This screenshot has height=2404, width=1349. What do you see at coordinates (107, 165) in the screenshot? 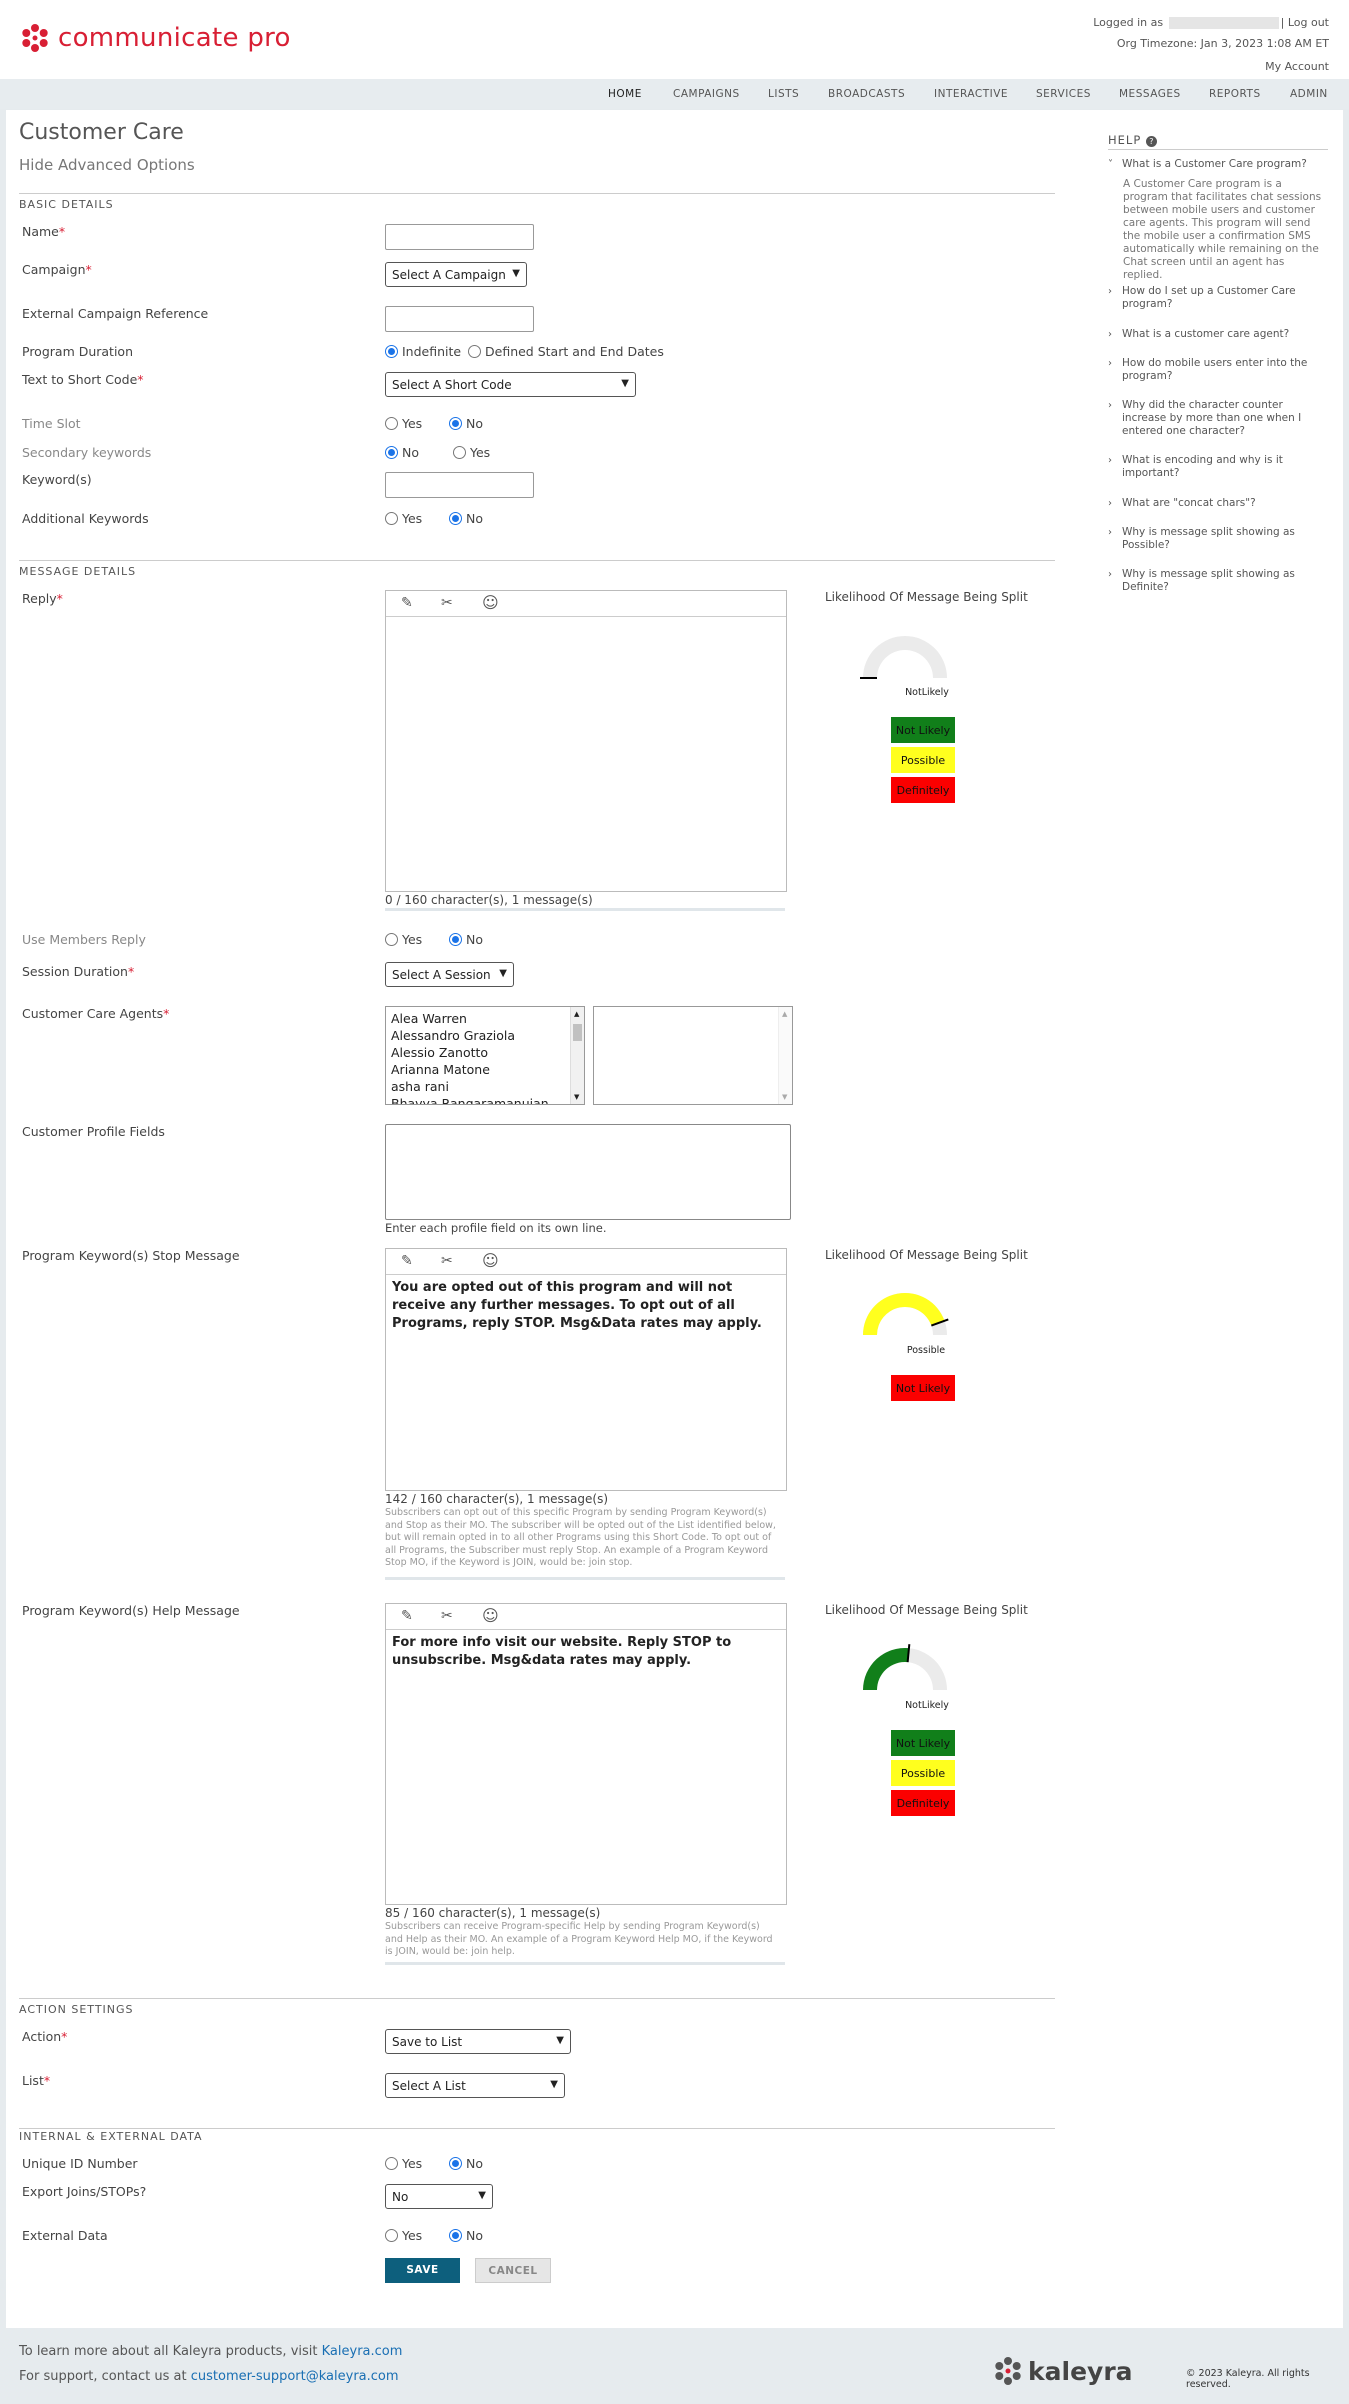
I see `hide-advanced-options-link: Hide Advanced Options` at bounding box center [107, 165].